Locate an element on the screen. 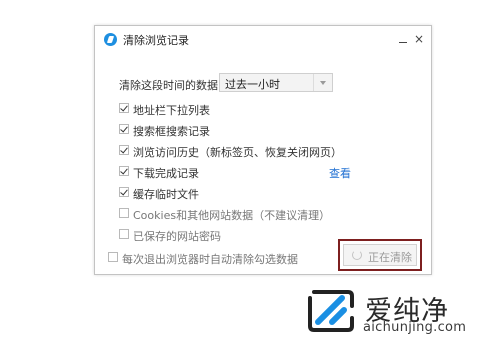 The height and width of the screenshot is (340, 500). option-label: 浏览访问历史（新标签页、恢复关闭网页） is located at coordinates (237, 152).